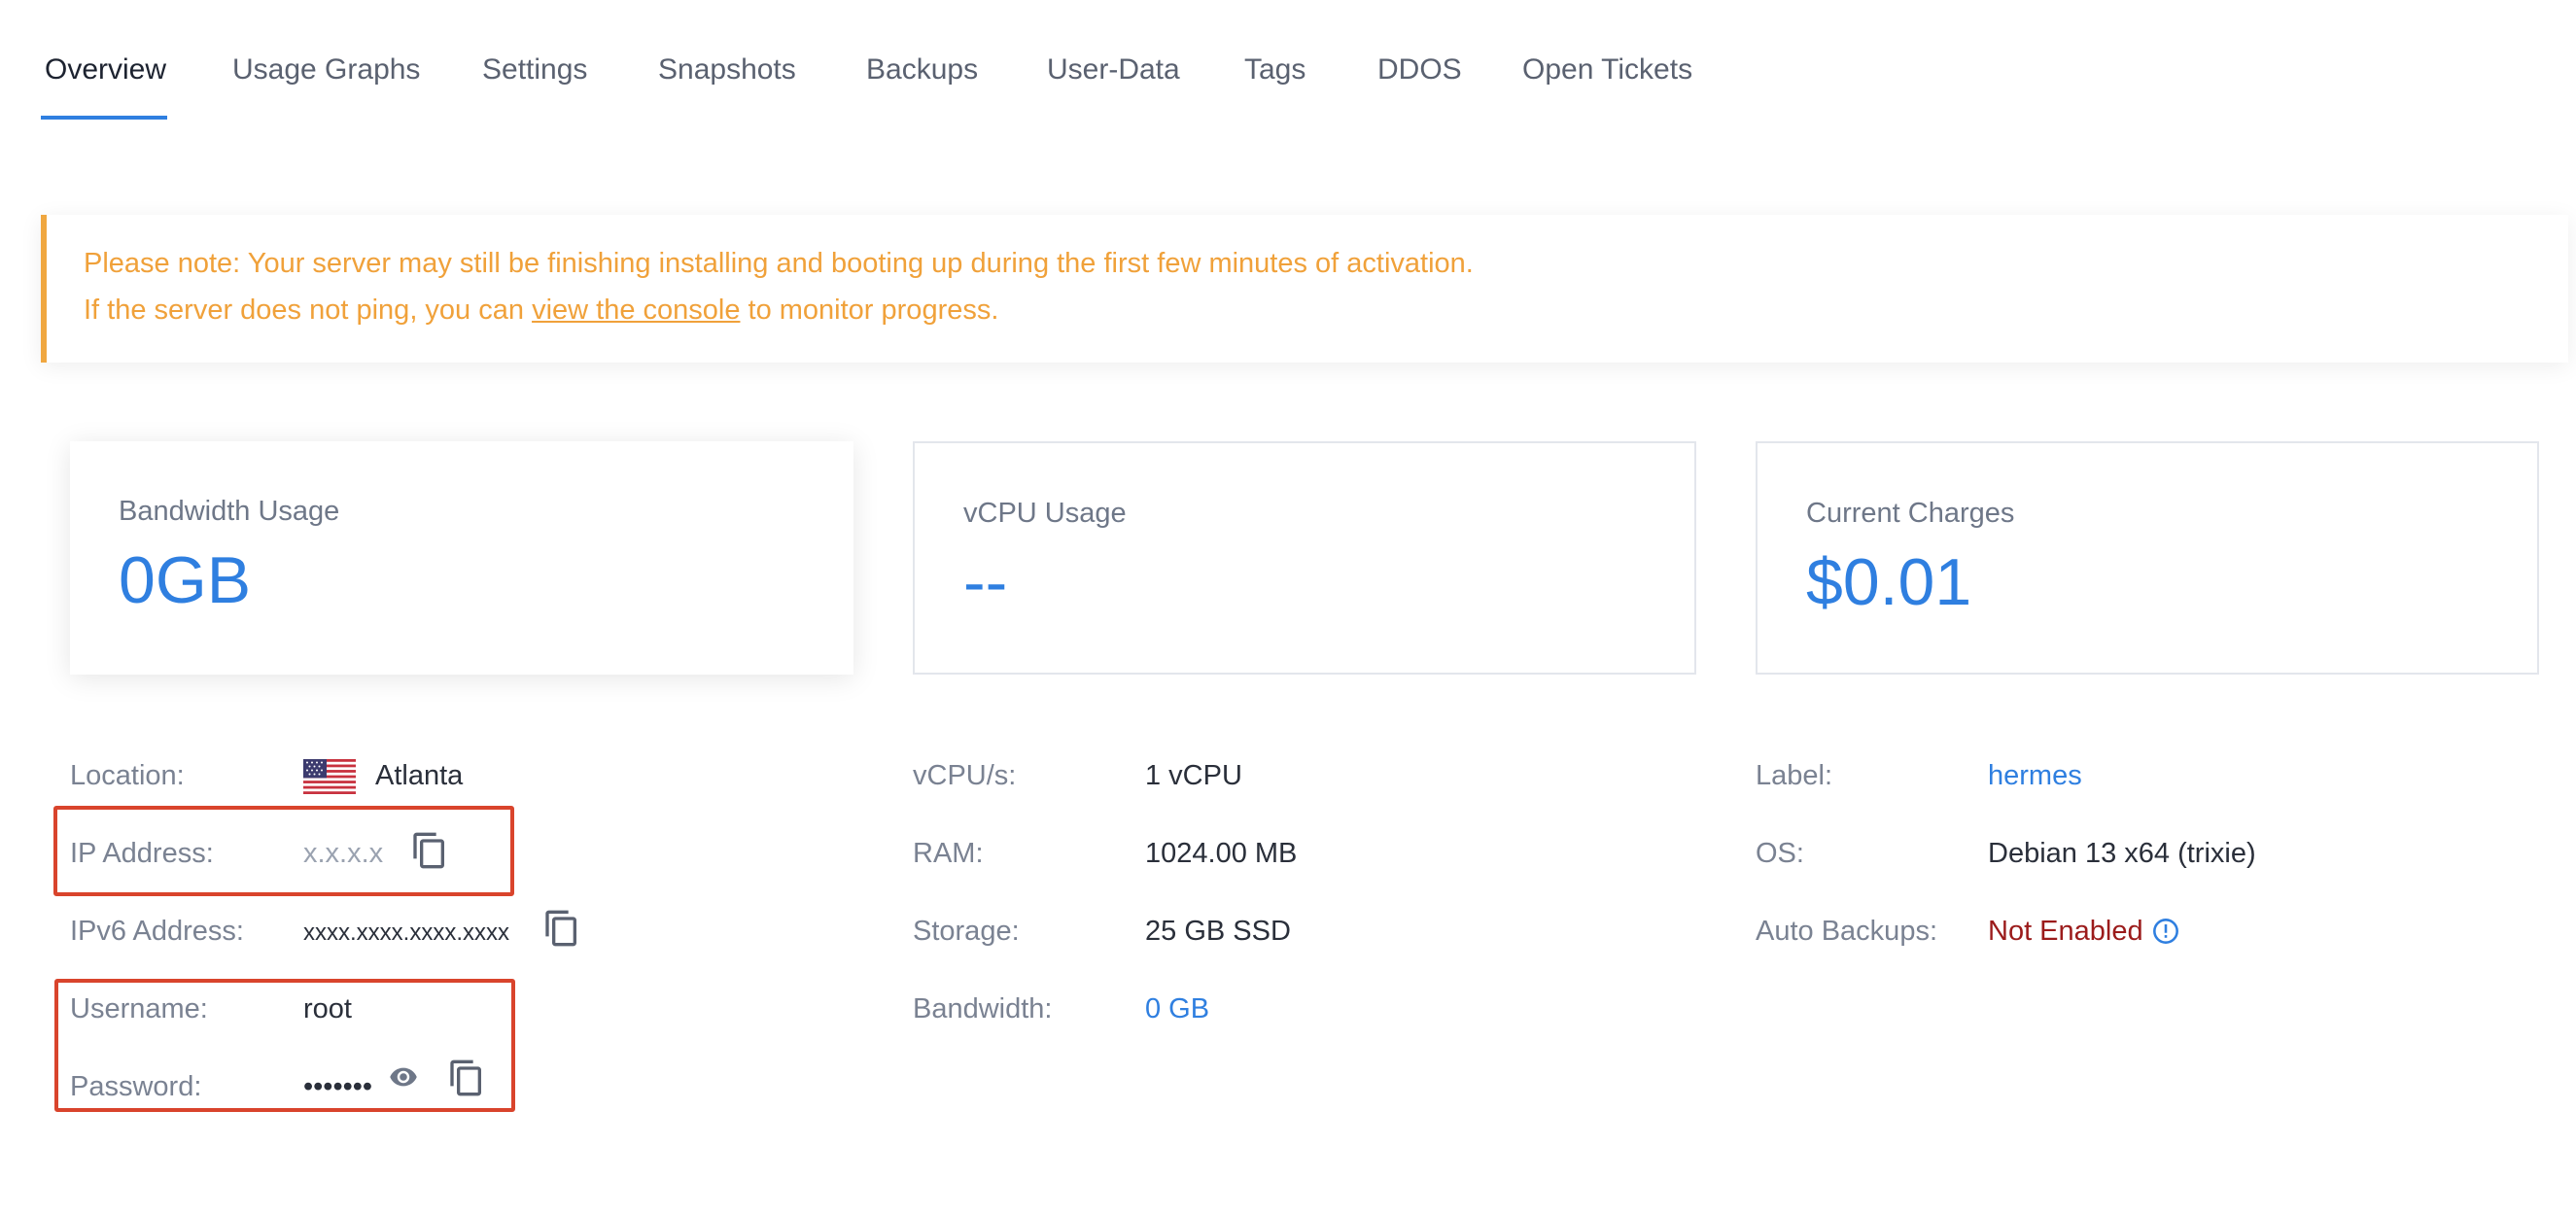 This screenshot has width=2576, height=1215. I want to click on vcpu-usage-card: vCPU Usage --, so click(1305, 558).